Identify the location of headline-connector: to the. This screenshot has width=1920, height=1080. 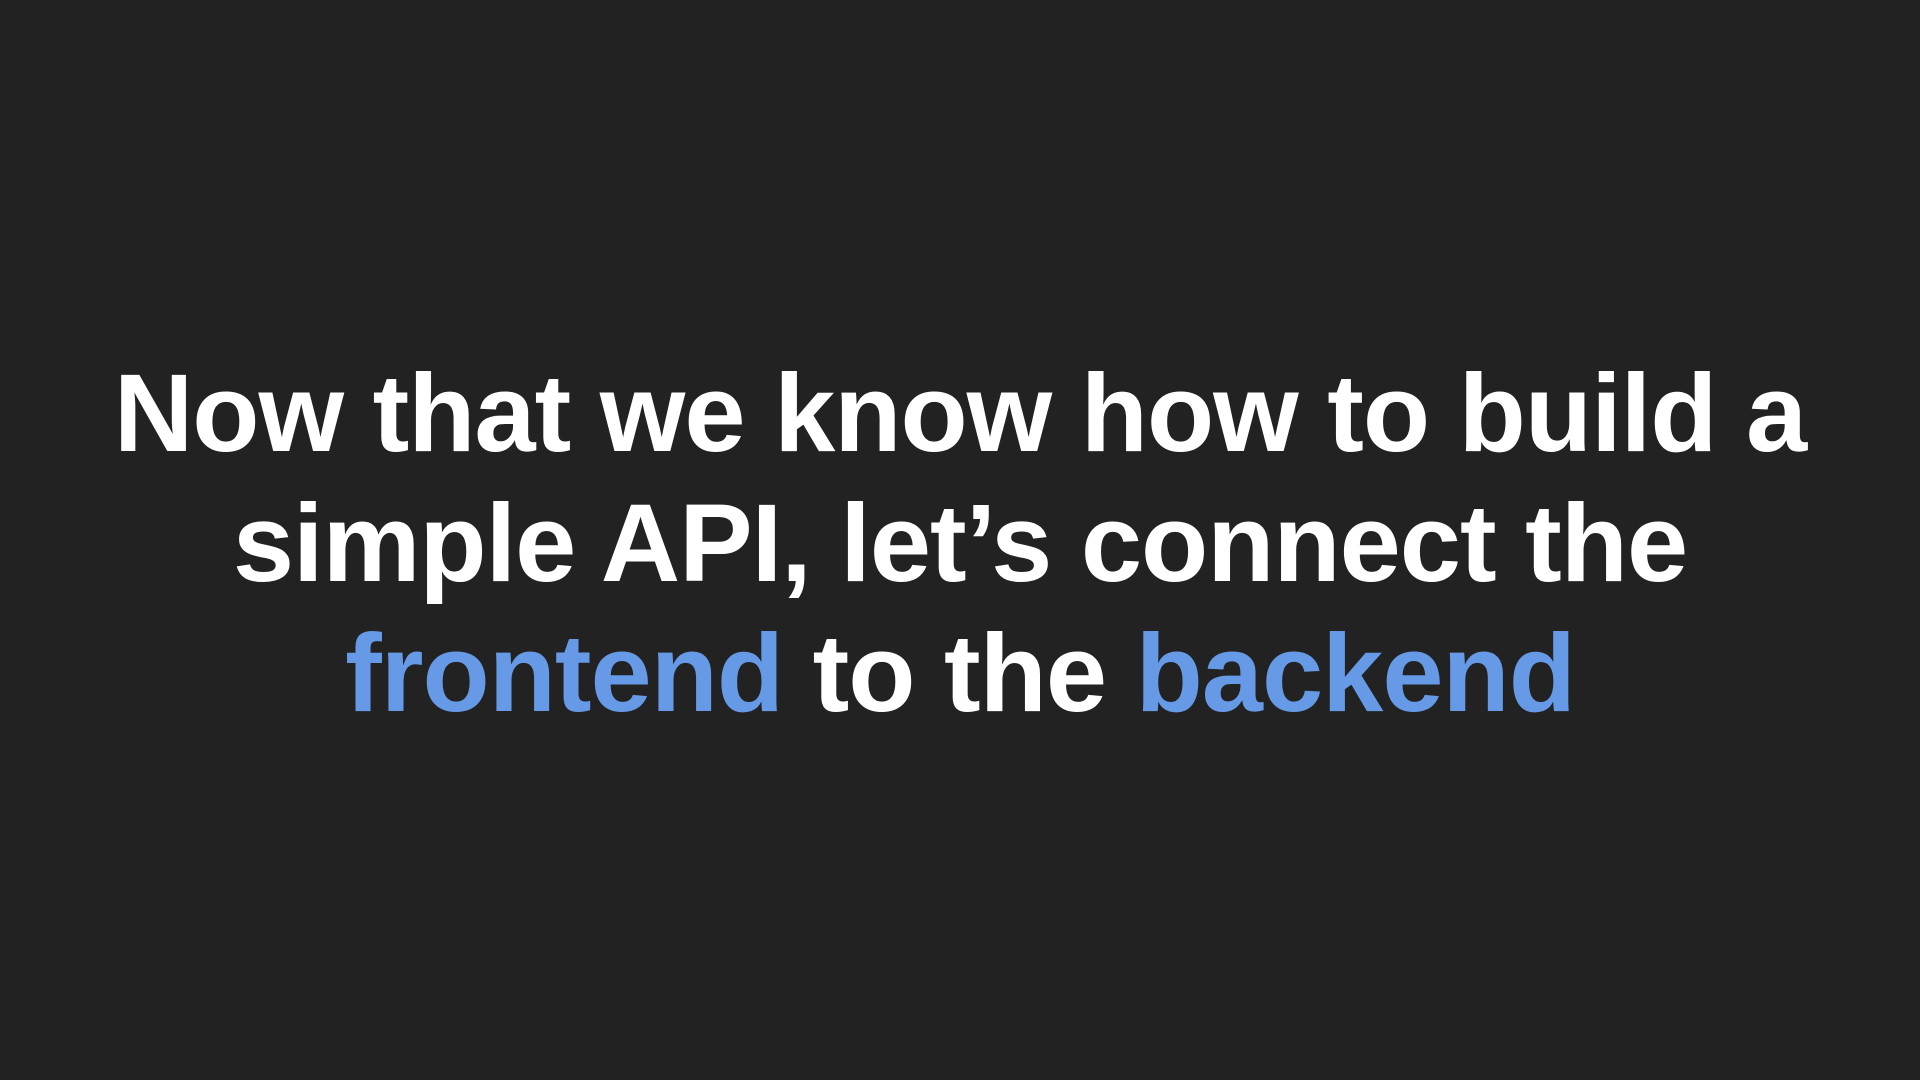
(959, 673).